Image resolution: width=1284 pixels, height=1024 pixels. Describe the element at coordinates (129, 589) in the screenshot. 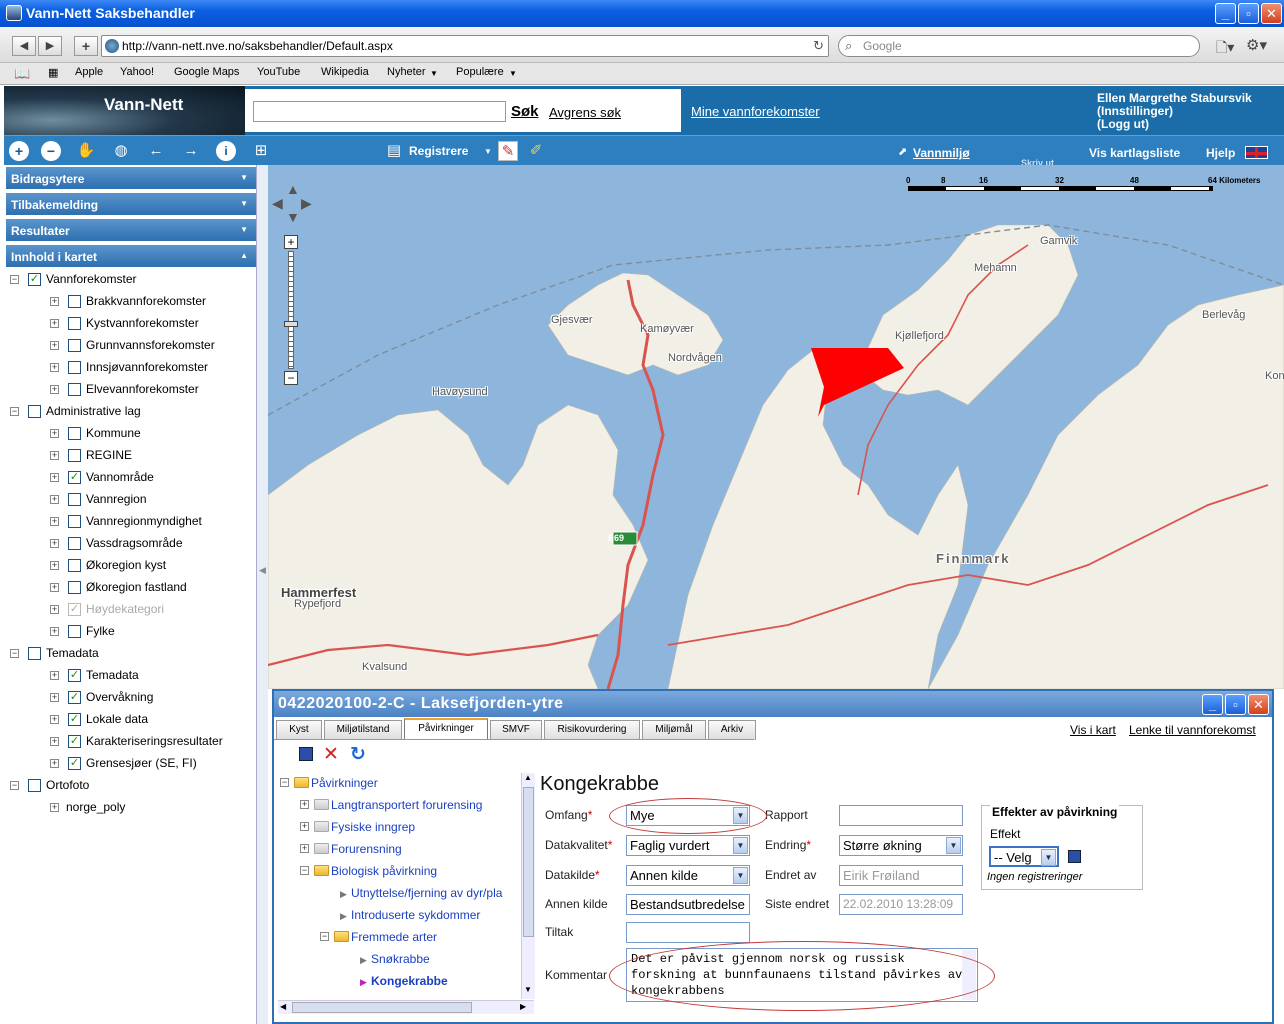

I see `layer-row: + Økoregion fastland` at that location.